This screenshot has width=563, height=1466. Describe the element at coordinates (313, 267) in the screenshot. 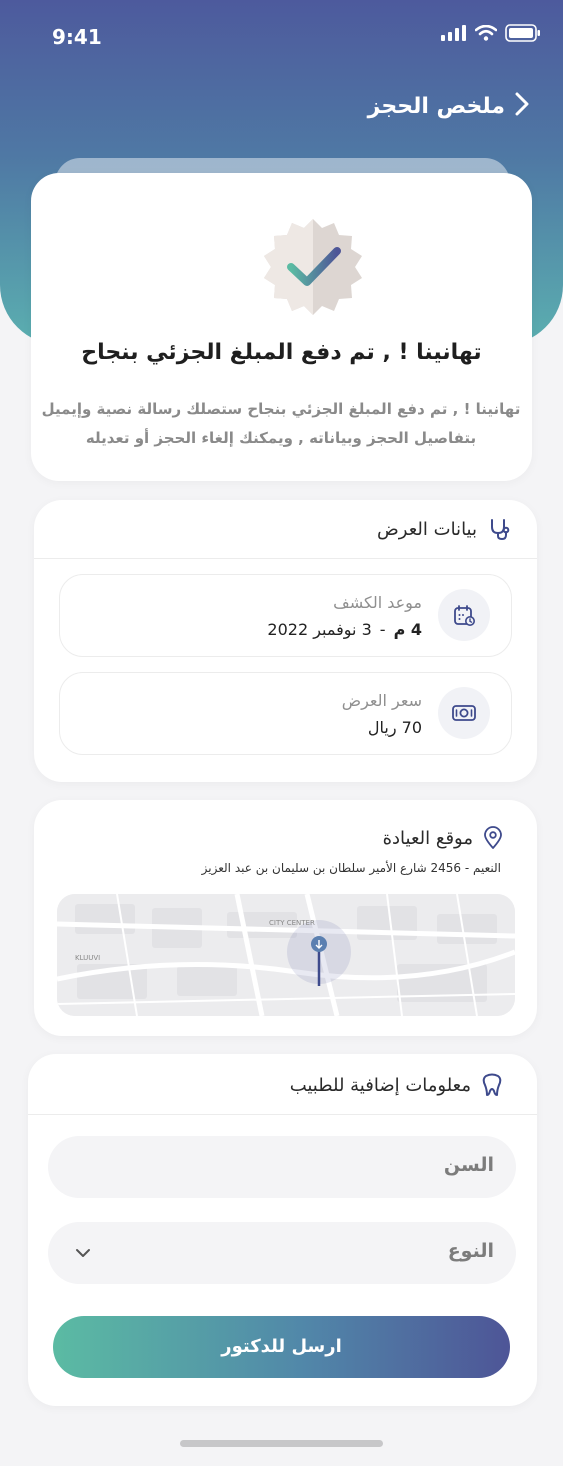

I see `verified-badge-icon` at that location.